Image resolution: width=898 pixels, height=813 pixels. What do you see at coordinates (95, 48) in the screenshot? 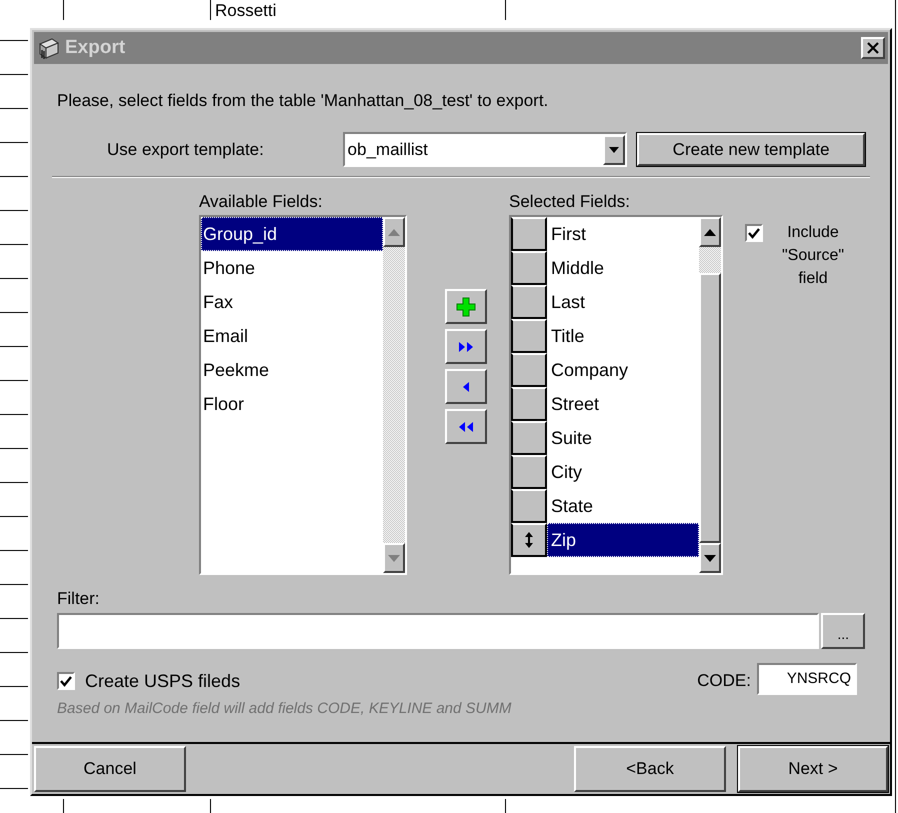
I see `window-title: Export` at bounding box center [95, 48].